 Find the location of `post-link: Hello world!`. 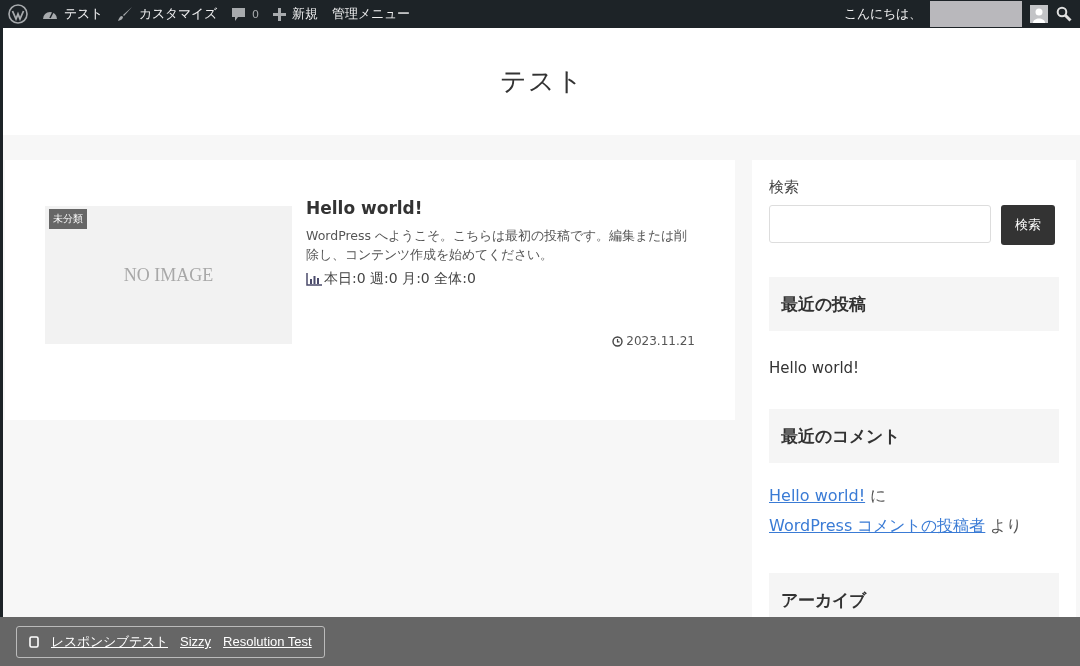

post-link: Hello world! is located at coordinates (817, 495).